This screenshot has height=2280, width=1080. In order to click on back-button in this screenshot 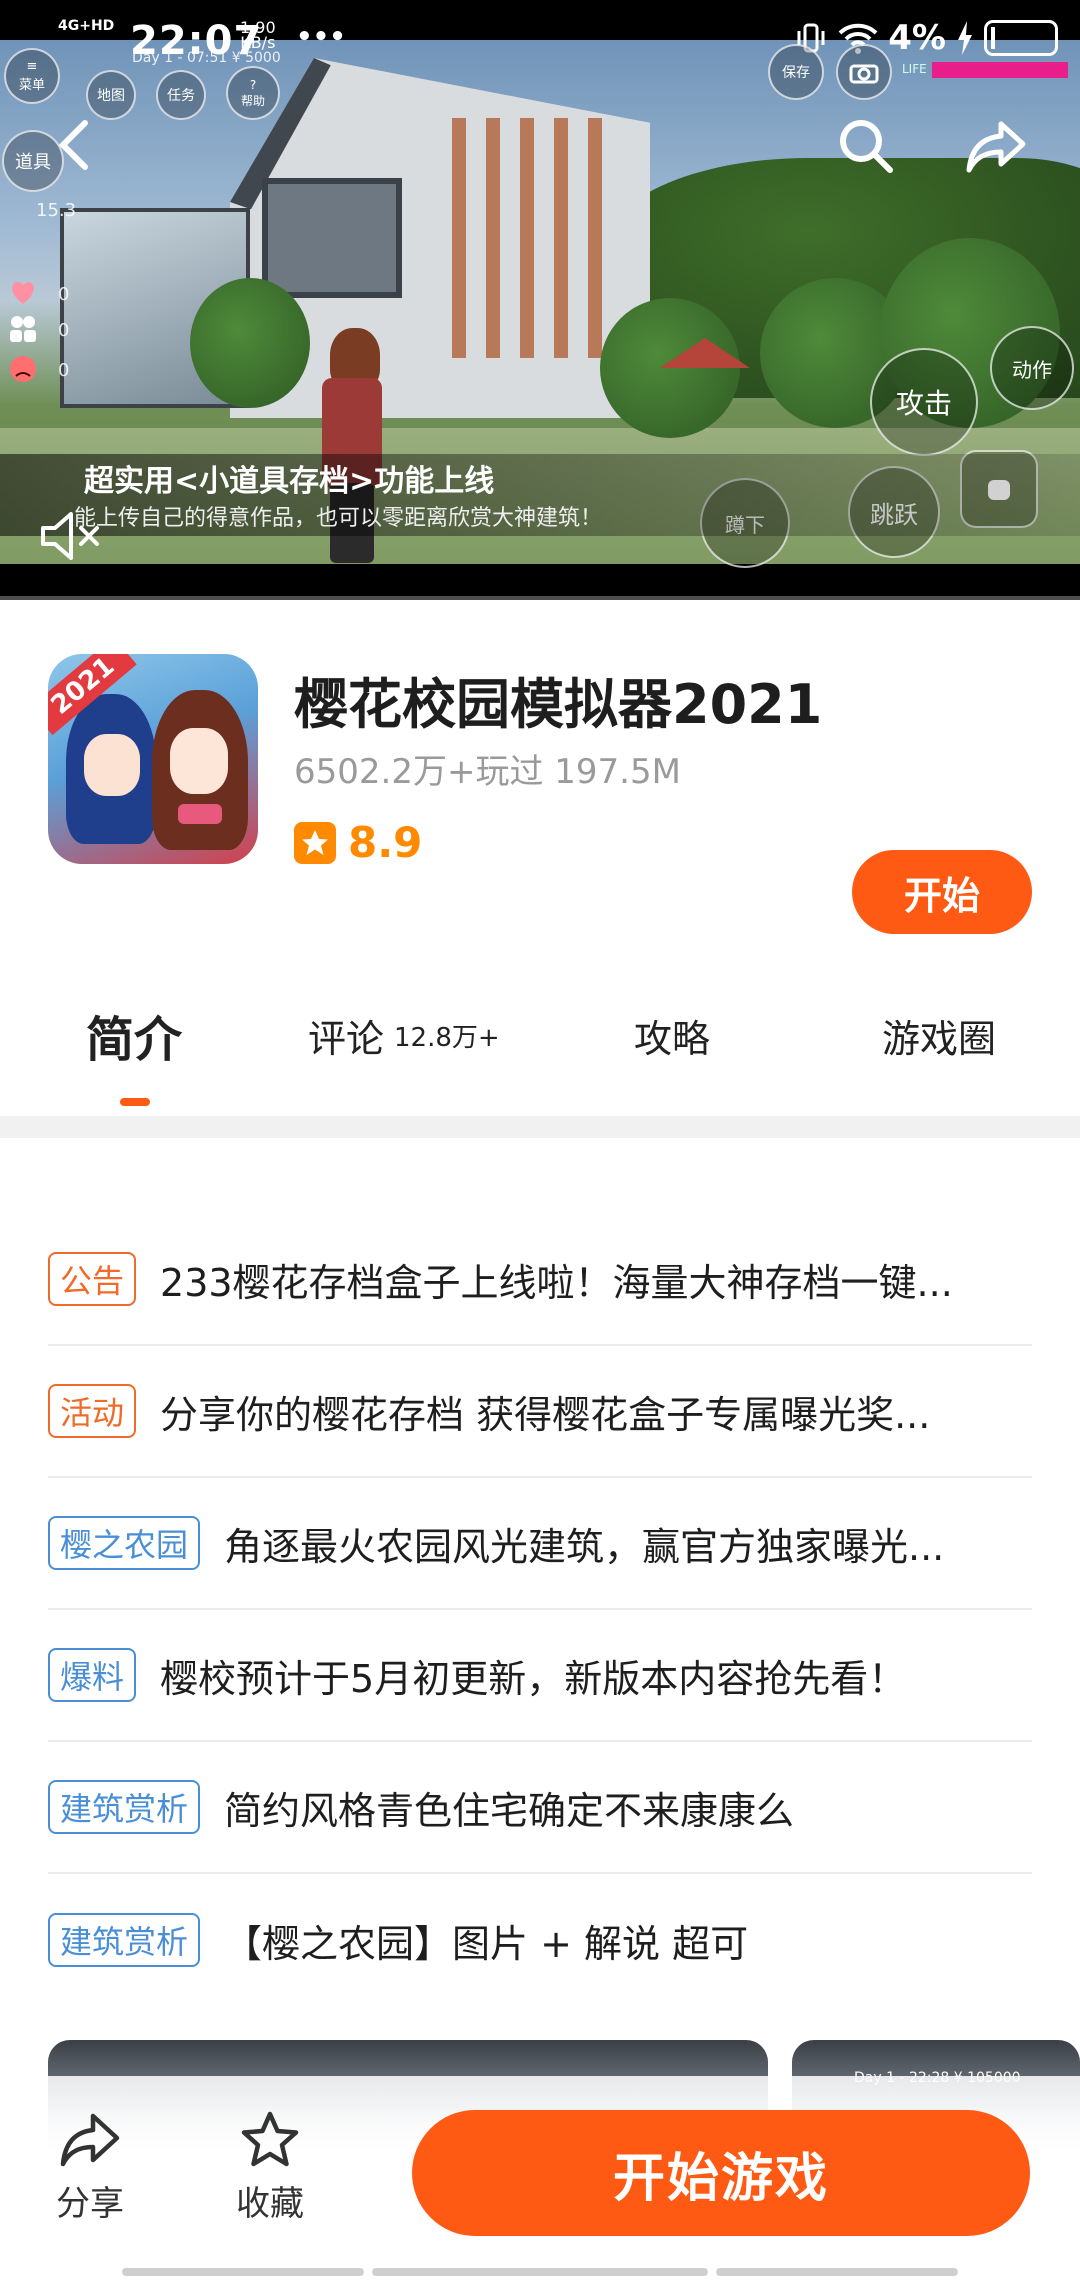, I will do `click(75, 145)`.